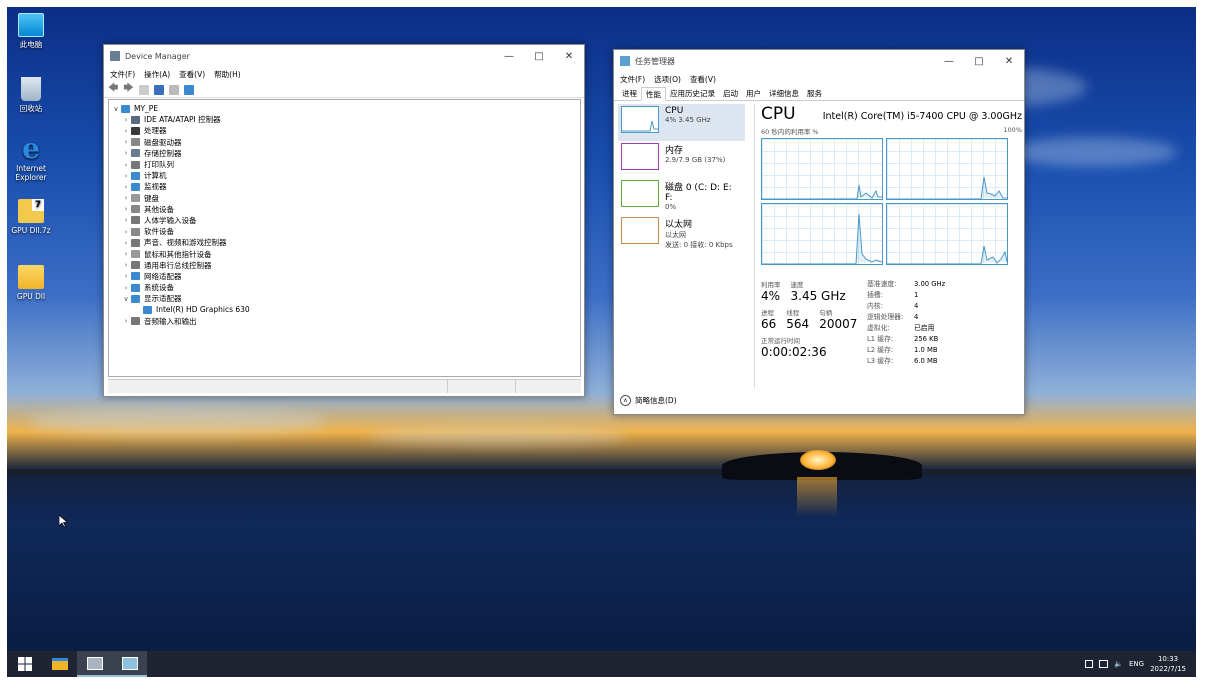 The height and width of the screenshot is (688, 1208). What do you see at coordinates (126, 299) in the screenshot?
I see `chevron-down-icon: ∨` at bounding box center [126, 299].